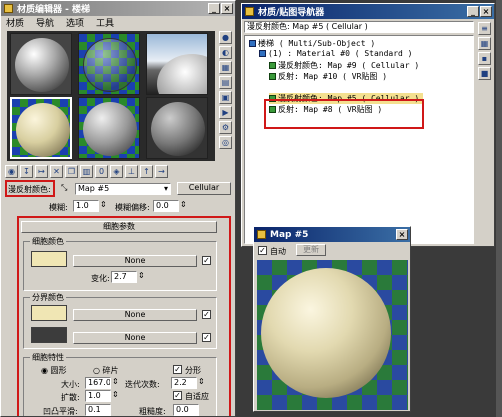 This screenshot has height=417, width=502. Describe the element at coordinates (328, 76) in the screenshot. I see `tree-item-reflect-map10: 反射: Map #10 ( VR贴图 )` at that location.